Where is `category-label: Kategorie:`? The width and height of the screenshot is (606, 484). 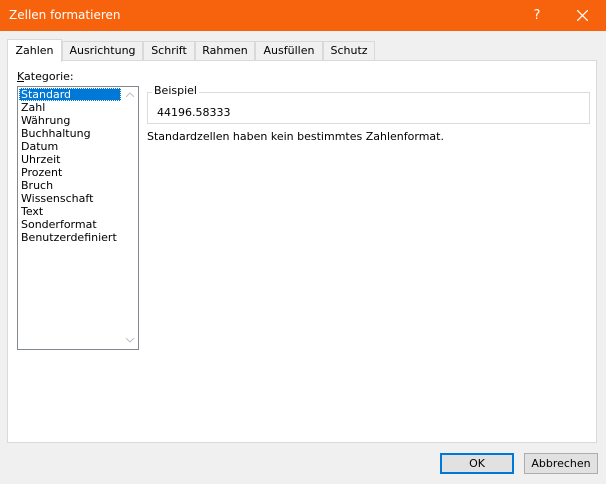 category-label: Kategorie: is located at coordinates (45, 76).